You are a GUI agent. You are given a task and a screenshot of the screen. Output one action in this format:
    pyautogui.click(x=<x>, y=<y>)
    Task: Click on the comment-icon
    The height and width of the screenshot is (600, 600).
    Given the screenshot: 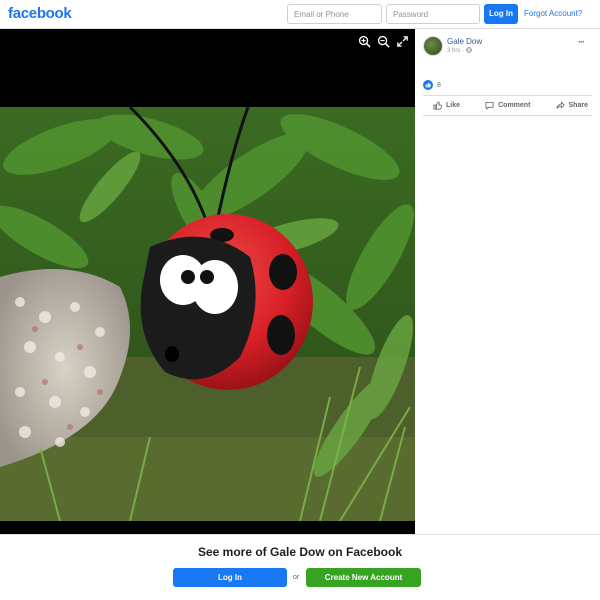 What is the action you would take?
    pyautogui.click(x=489, y=105)
    